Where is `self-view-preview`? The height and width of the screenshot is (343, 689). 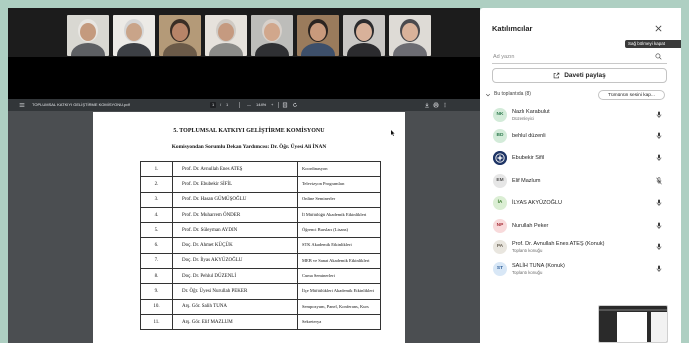 self-view-preview is located at coordinates (633, 324).